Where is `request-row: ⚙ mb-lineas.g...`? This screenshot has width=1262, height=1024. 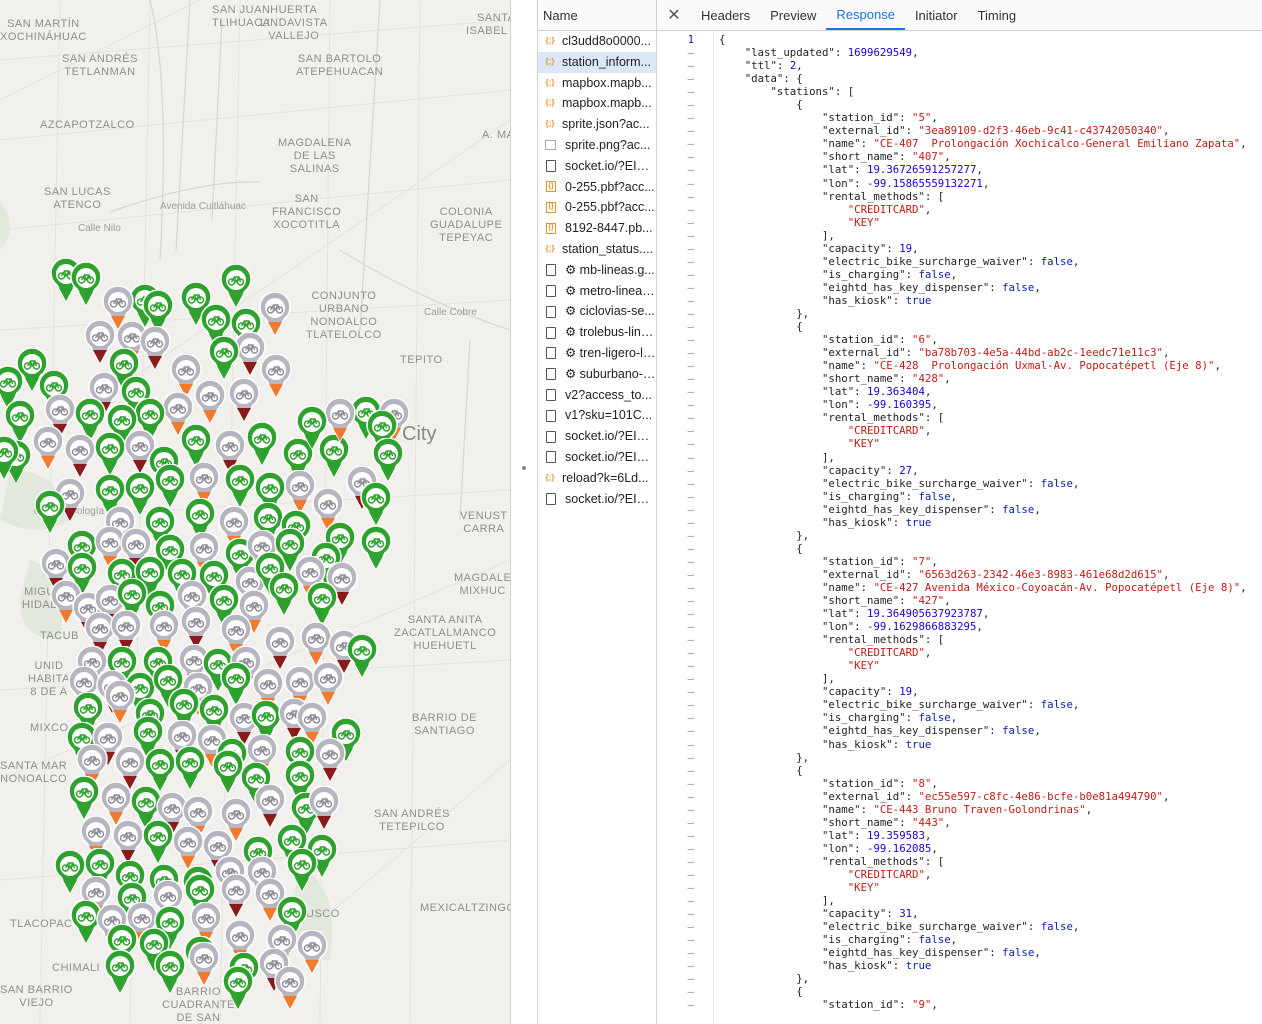
request-row: ⚙ mb-lineas.g... is located at coordinates (597, 270).